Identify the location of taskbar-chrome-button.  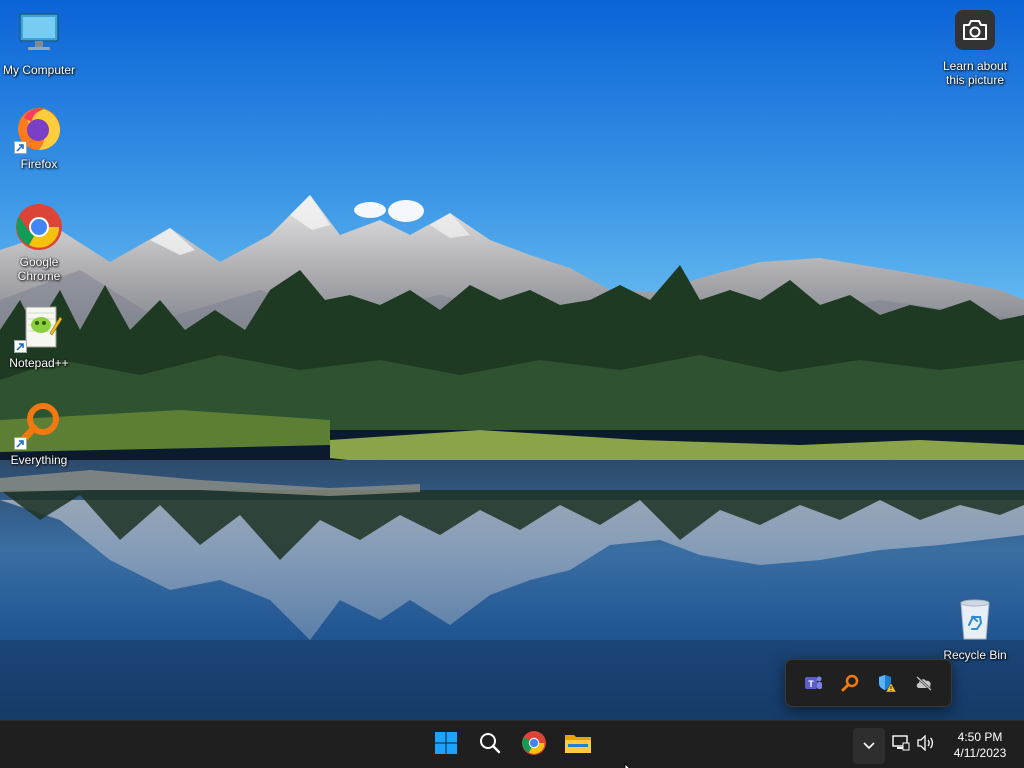
(534, 745).